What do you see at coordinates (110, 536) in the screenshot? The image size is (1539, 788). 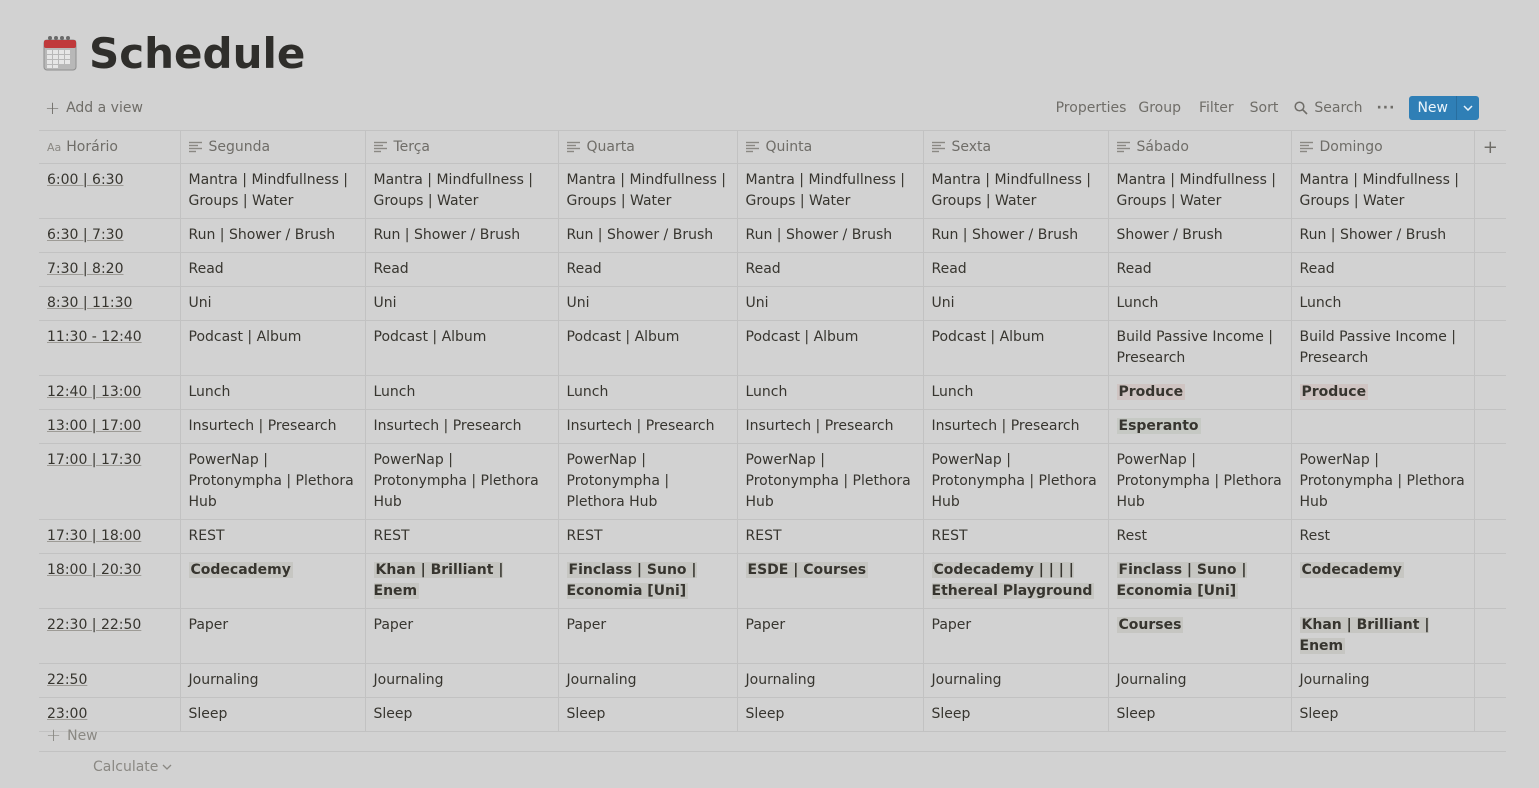 I see `time-cell: 17:30 | 18:00` at bounding box center [110, 536].